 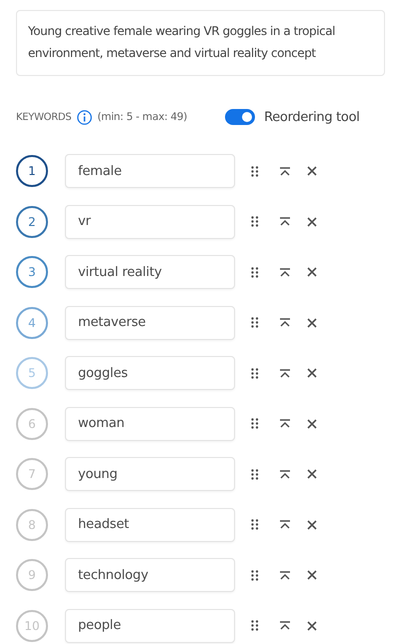 What do you see at coordinates (150, 625) in the screenshot?
I see `keyword-field: people` at bounding box center [150, 625].